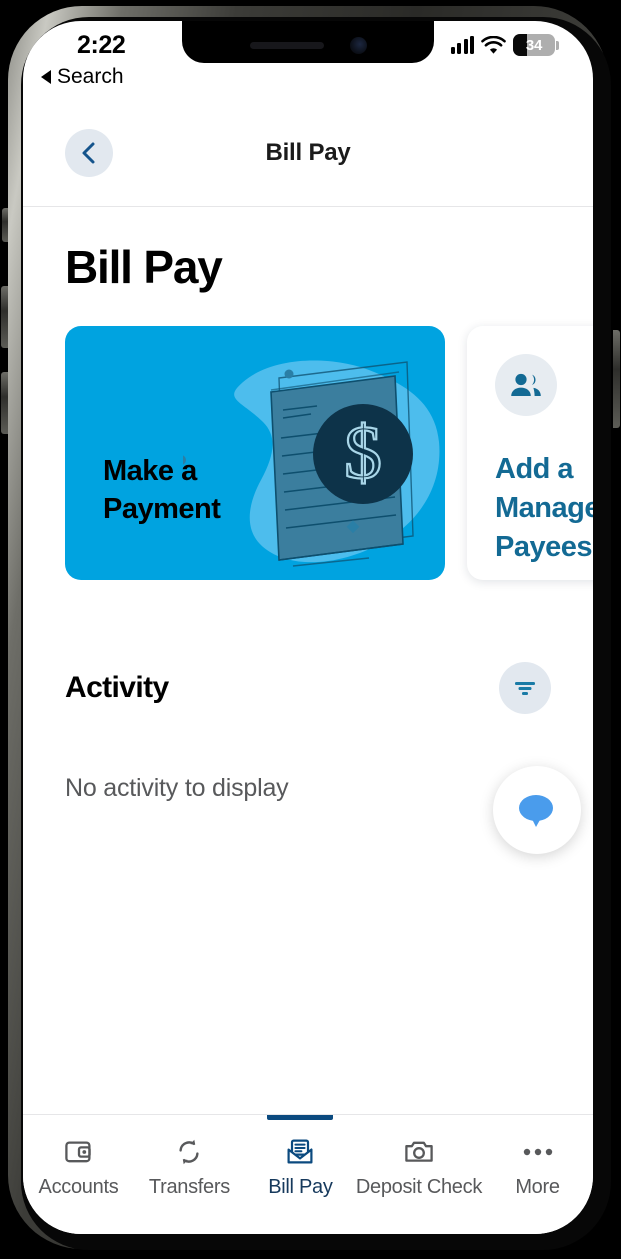  I want to click on status-indicators: 34, so click(504, 45).